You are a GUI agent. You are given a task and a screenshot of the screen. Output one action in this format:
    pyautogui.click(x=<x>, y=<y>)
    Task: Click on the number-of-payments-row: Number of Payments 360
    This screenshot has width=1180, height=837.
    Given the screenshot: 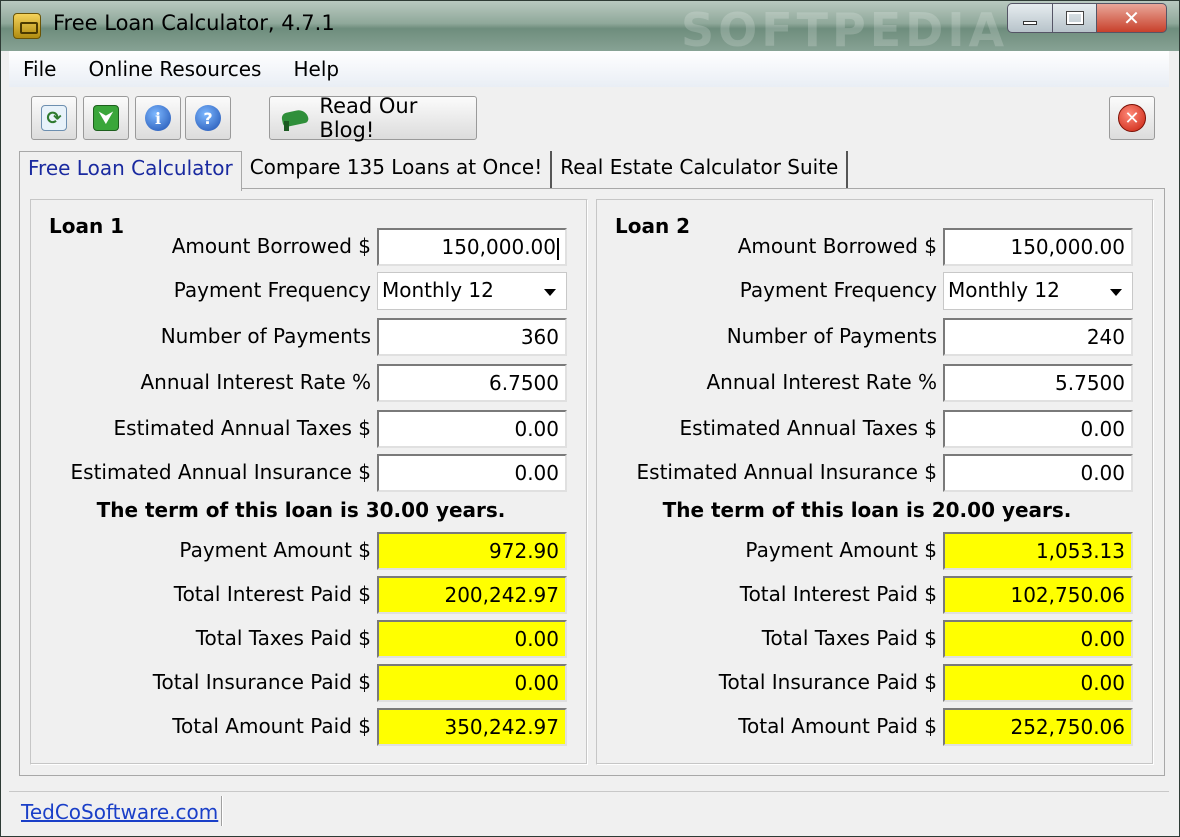 What is the action you would take?
    pyautogui.click(x=301, y=337)
    